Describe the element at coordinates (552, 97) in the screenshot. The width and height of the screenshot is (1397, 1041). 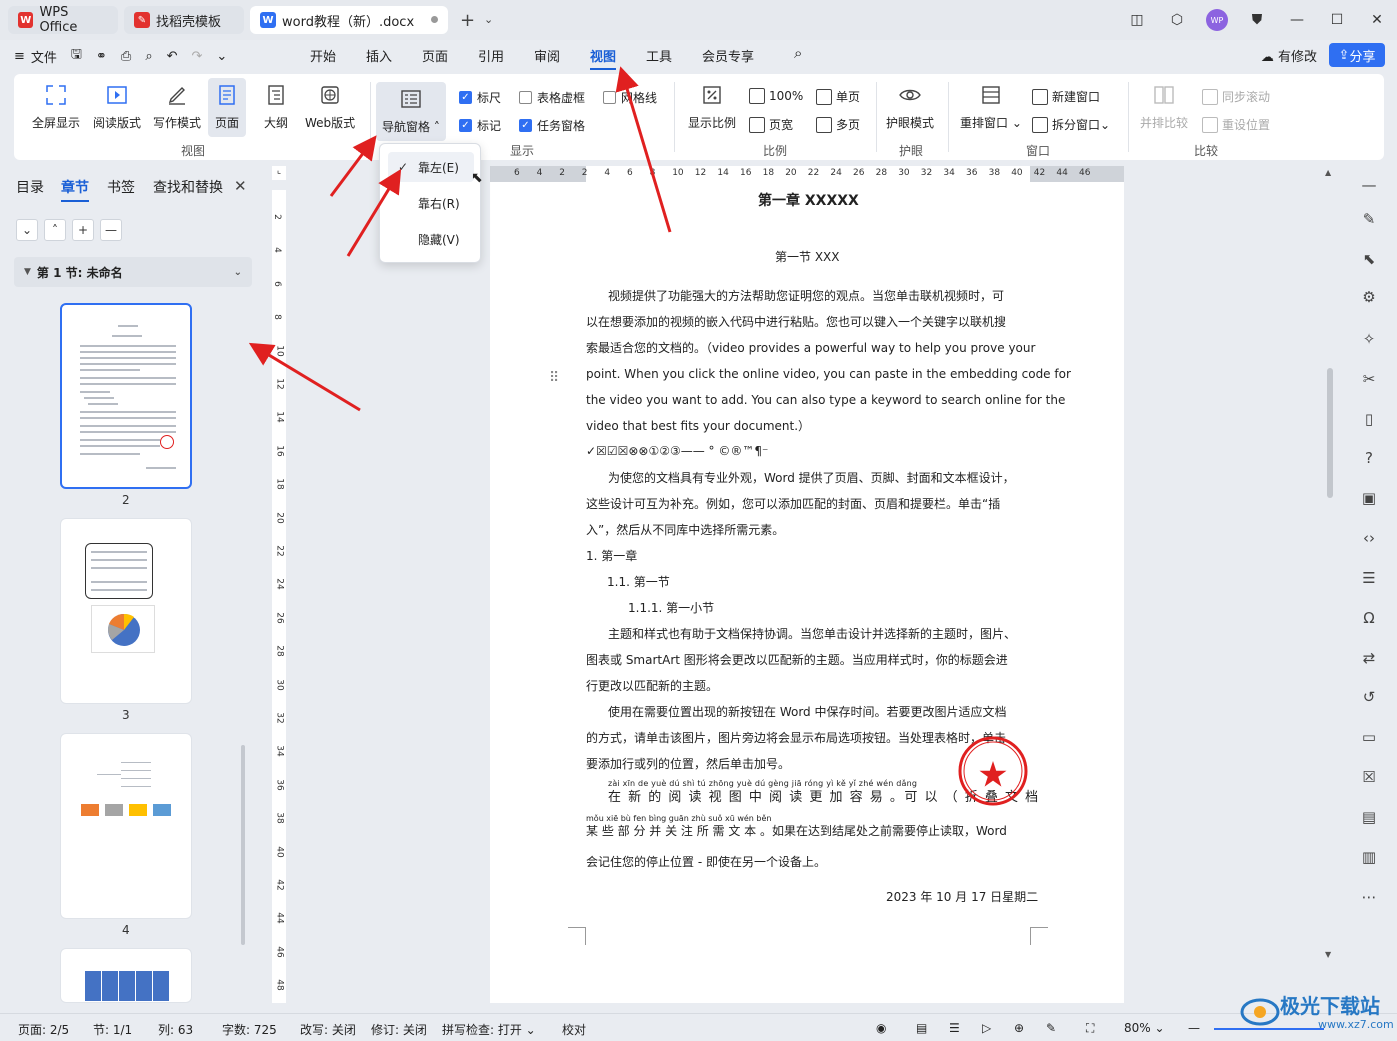
I see `table-gridline-checkbox: 表格虚框` at that location.